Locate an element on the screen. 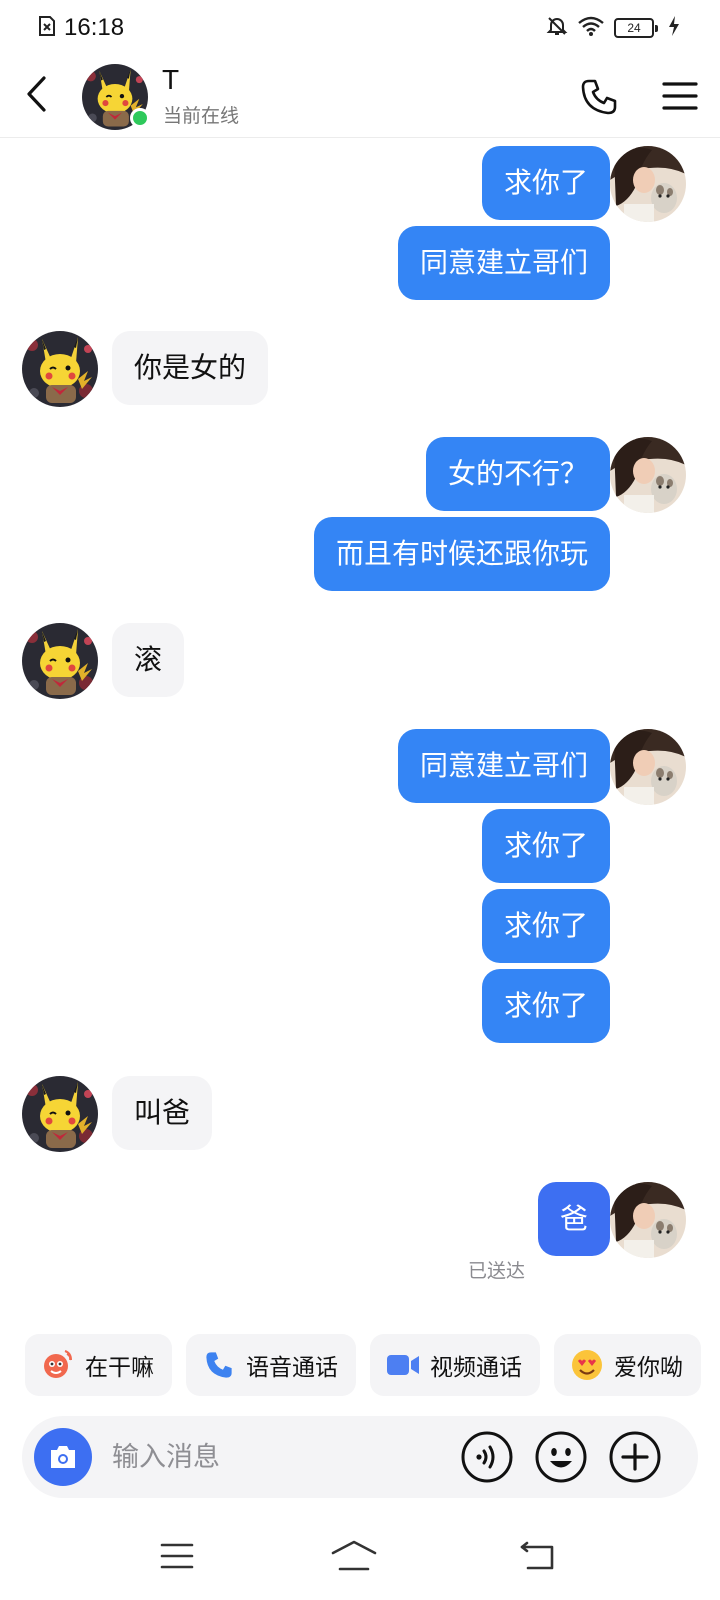  heart-eyes-emoji-icon is located at coordinates (587, 1365).